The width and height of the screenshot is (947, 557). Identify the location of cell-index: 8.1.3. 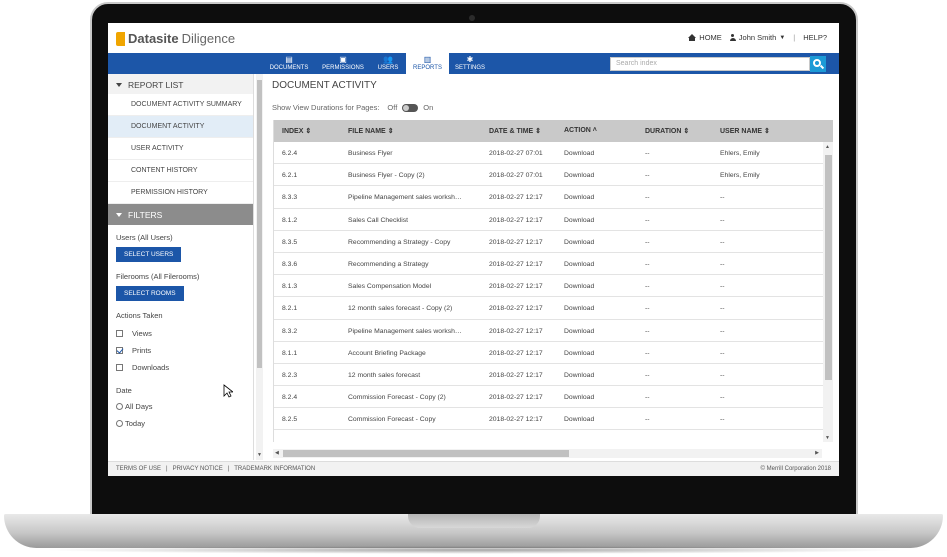
(290, 287).